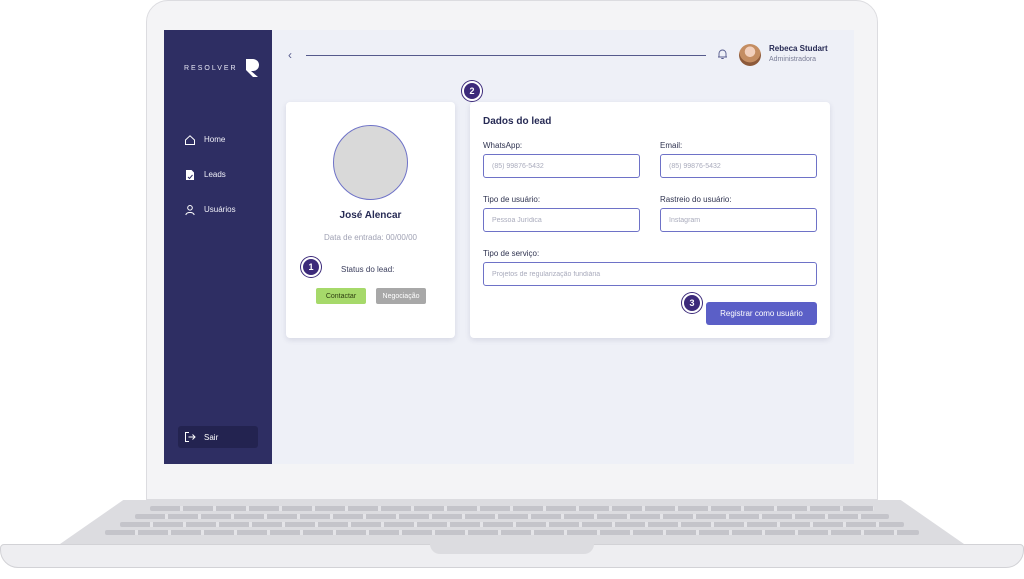 This screenshot has height=579, width=1024. Describe the element at coordinates (722, 54) in the screenshot. I see `bell-icon` at that location.